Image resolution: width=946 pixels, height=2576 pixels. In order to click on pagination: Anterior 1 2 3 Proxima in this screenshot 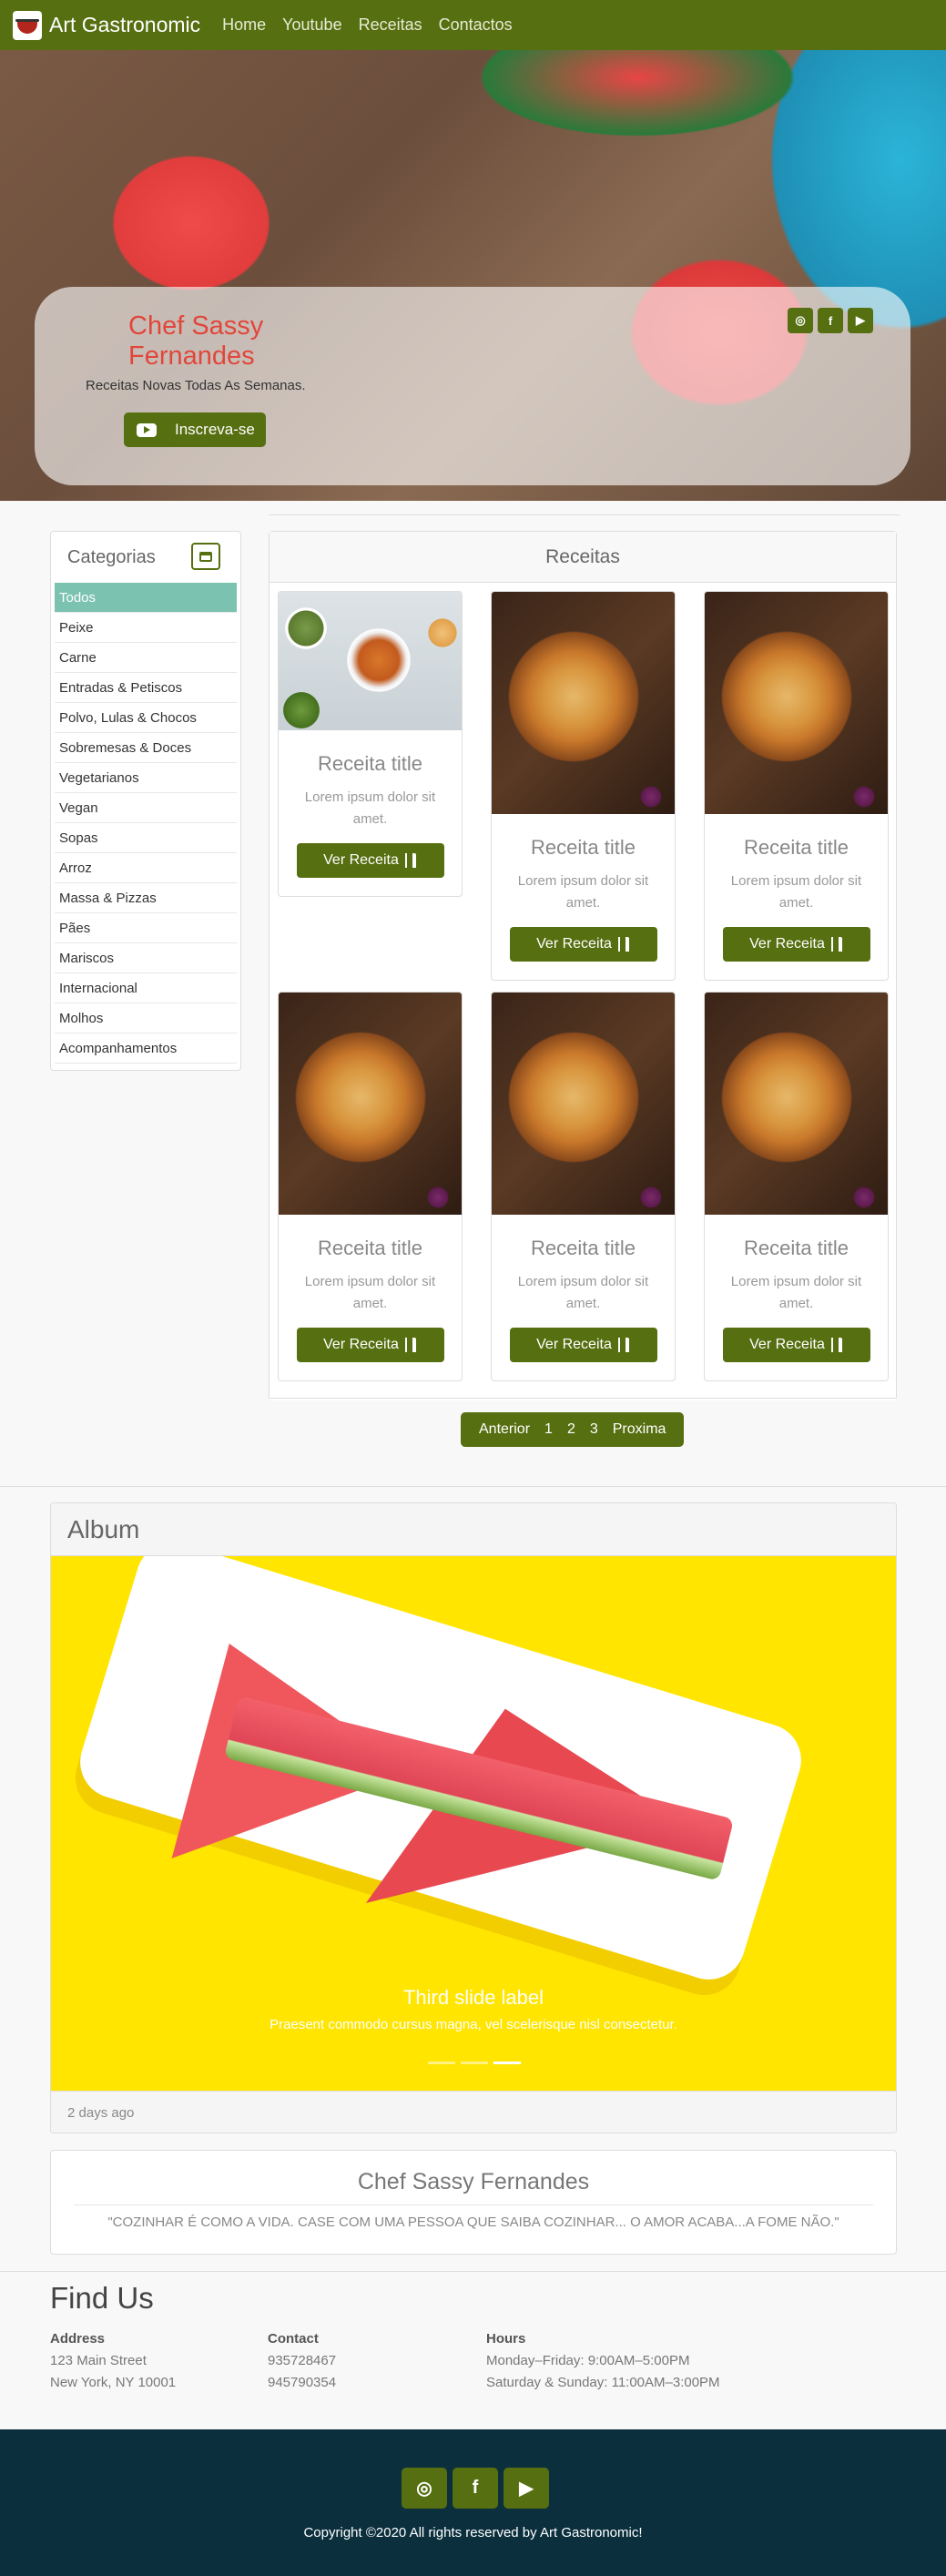, I will do `click(573, 1429)`.